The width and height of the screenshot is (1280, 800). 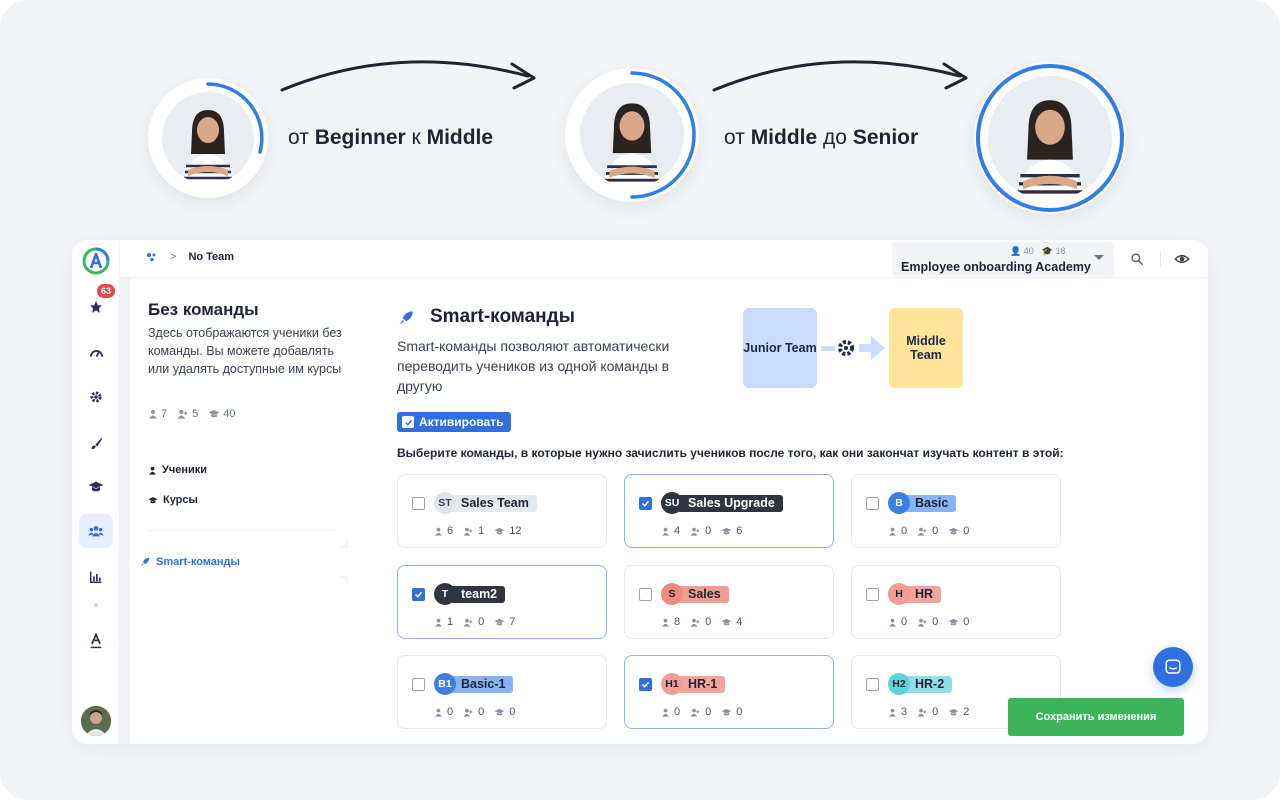 I want to click on avatar, so click(x=96, y=721).